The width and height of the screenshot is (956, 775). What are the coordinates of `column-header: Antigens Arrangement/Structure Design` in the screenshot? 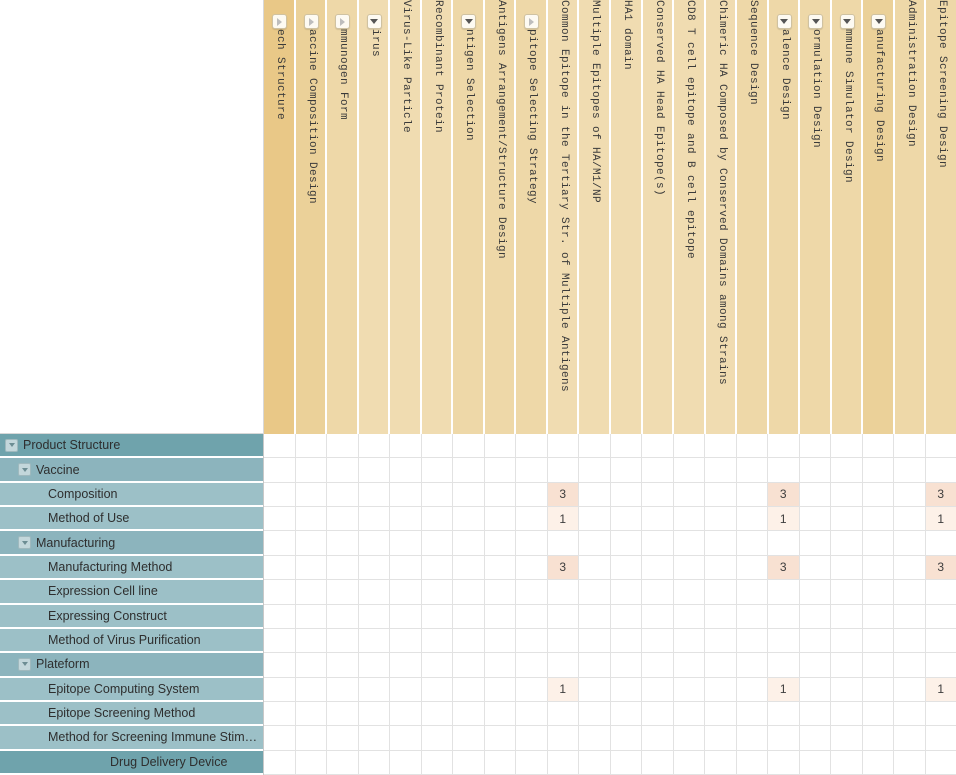 It's located at (500, 217).